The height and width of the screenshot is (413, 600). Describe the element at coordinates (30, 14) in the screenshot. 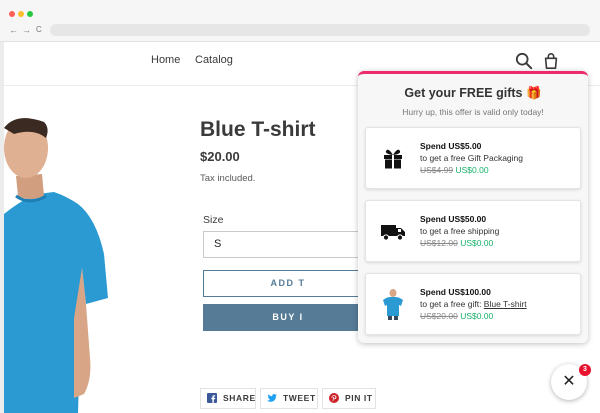

I see `window-maximize-dot` at that location.